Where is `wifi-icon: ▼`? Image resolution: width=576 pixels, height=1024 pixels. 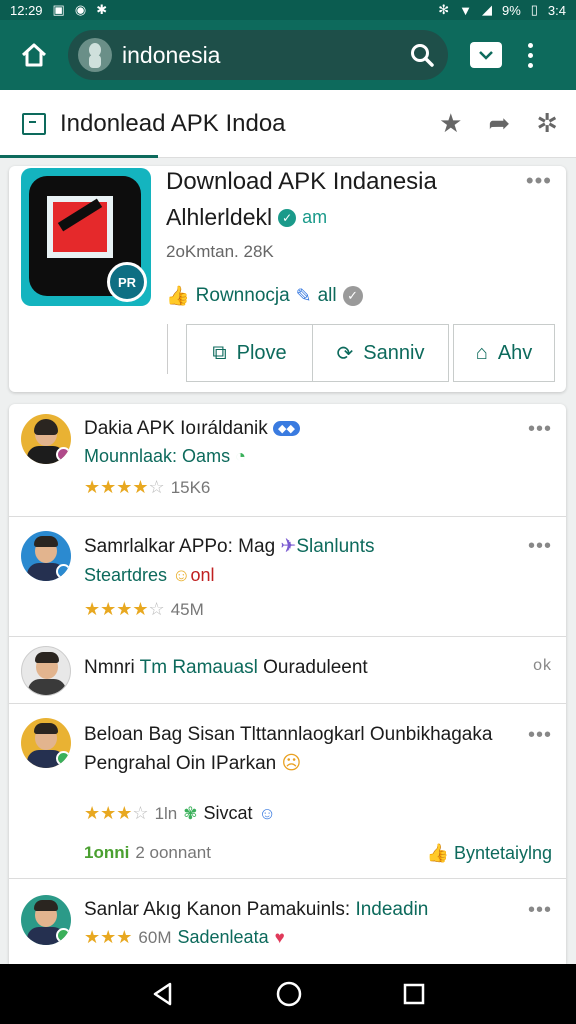 wifi-icon: ▼ is located at coordinates (465, 10).